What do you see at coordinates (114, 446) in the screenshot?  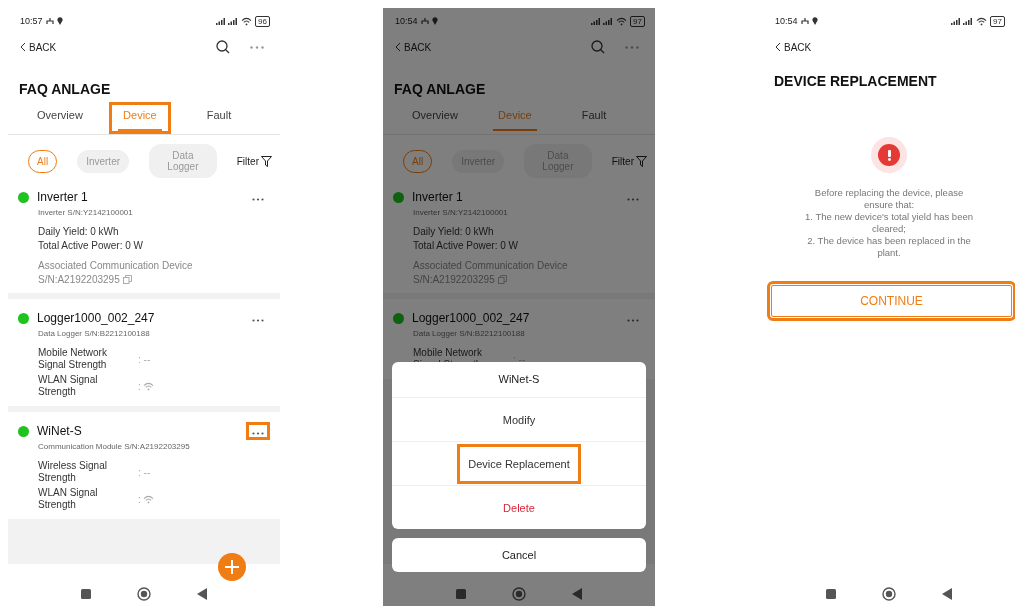 I see `device-serial: Communication Module S/N:A2192203295` at bounding box center [114, 446].